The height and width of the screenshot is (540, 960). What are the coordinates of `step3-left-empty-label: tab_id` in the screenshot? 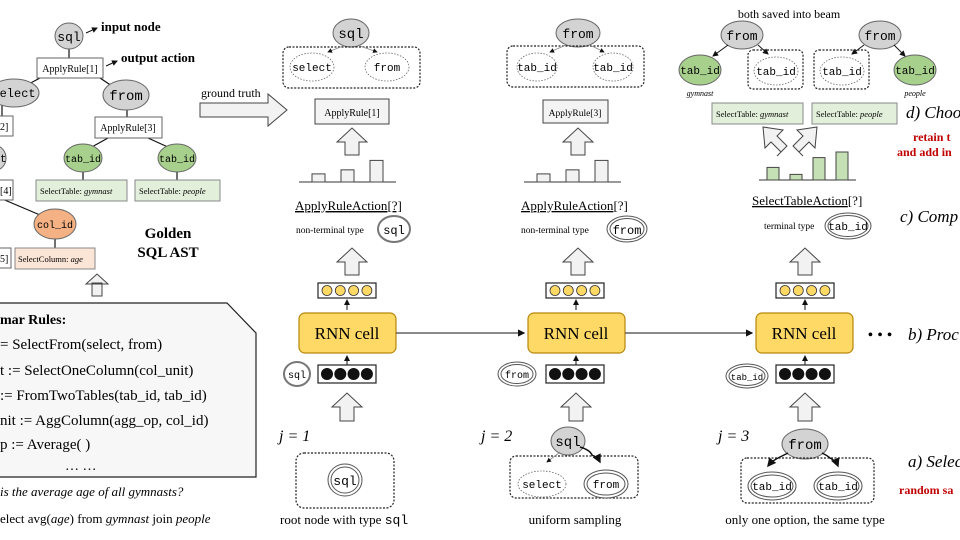 It's located at (776, 73).